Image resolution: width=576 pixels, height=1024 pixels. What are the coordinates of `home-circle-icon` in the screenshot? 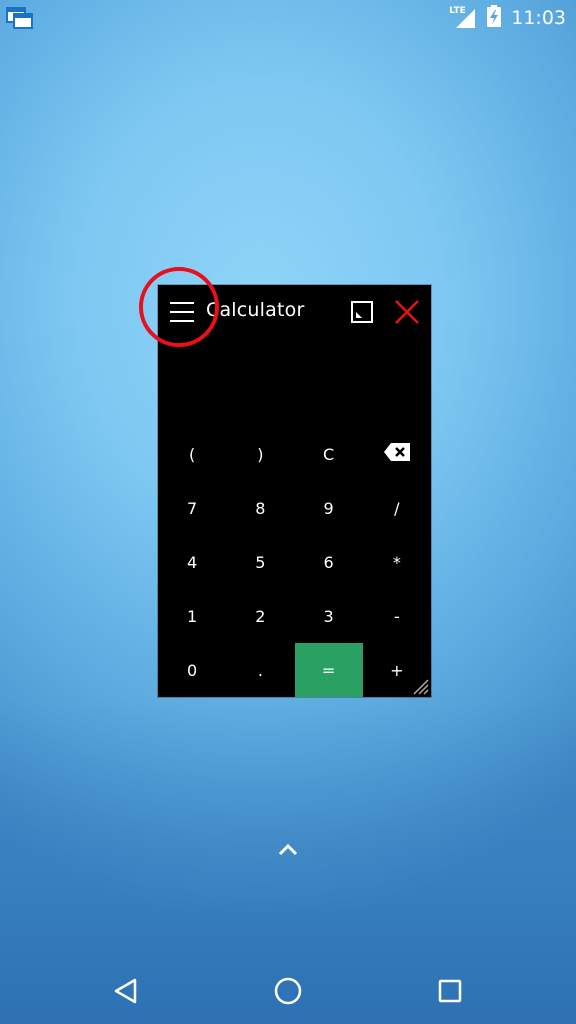 It's located at (288, 991).